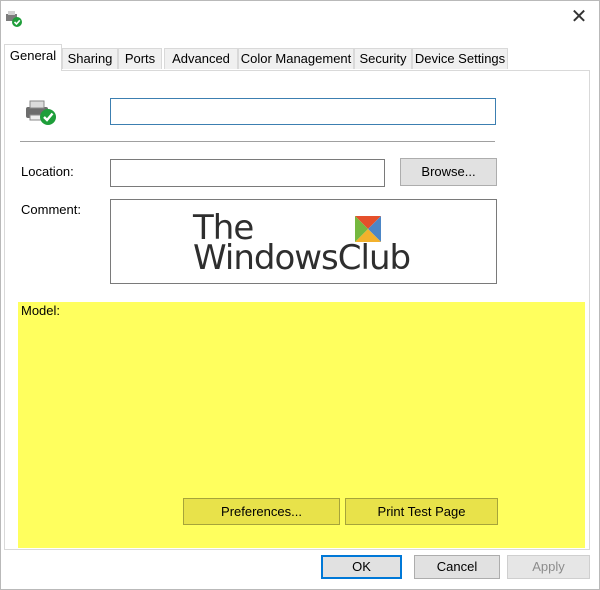 Image resolution: width=600 pixels, height=590 pixels. I want to click on separator, so click(257, 141).